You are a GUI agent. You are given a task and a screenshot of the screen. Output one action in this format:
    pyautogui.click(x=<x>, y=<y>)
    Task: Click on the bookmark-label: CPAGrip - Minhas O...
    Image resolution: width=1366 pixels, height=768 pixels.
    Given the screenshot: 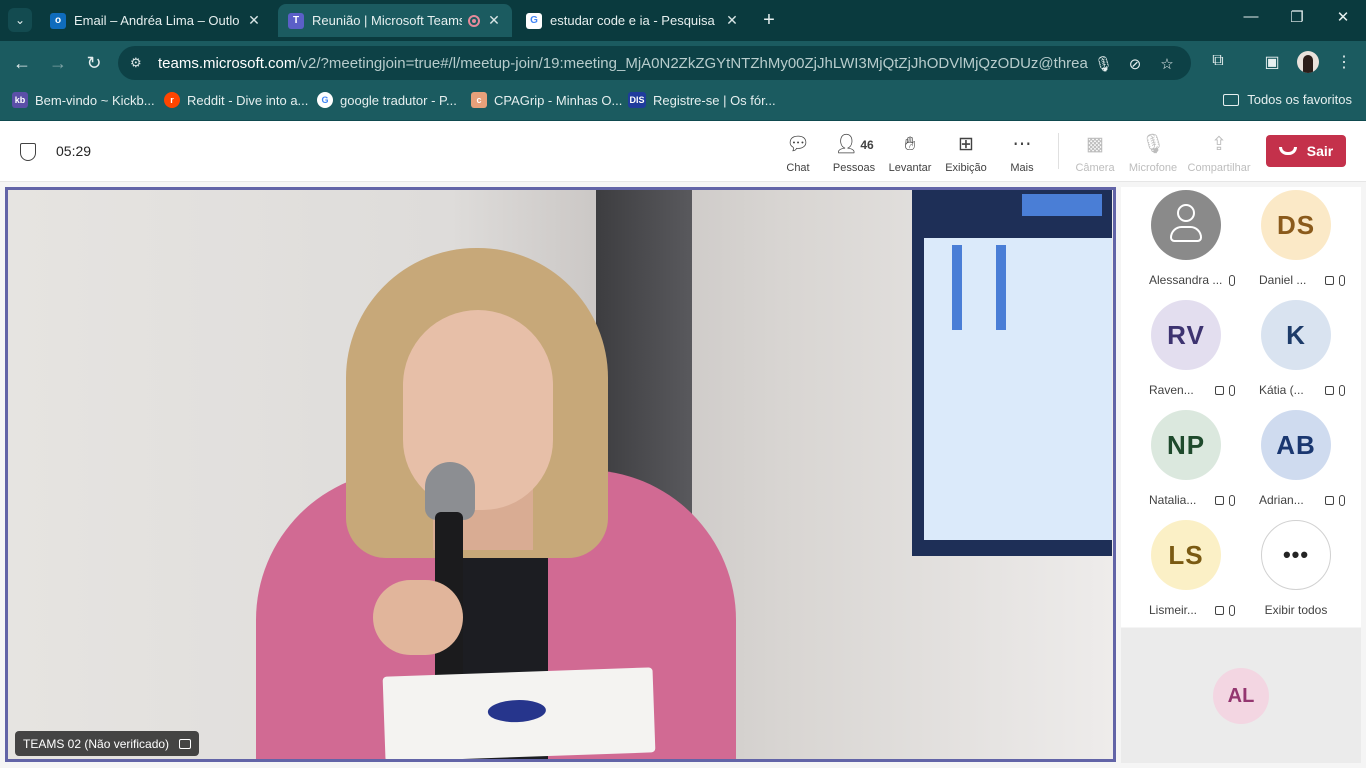 What is the action you would take?
    pyautogui.click(x=558, y=100)
    